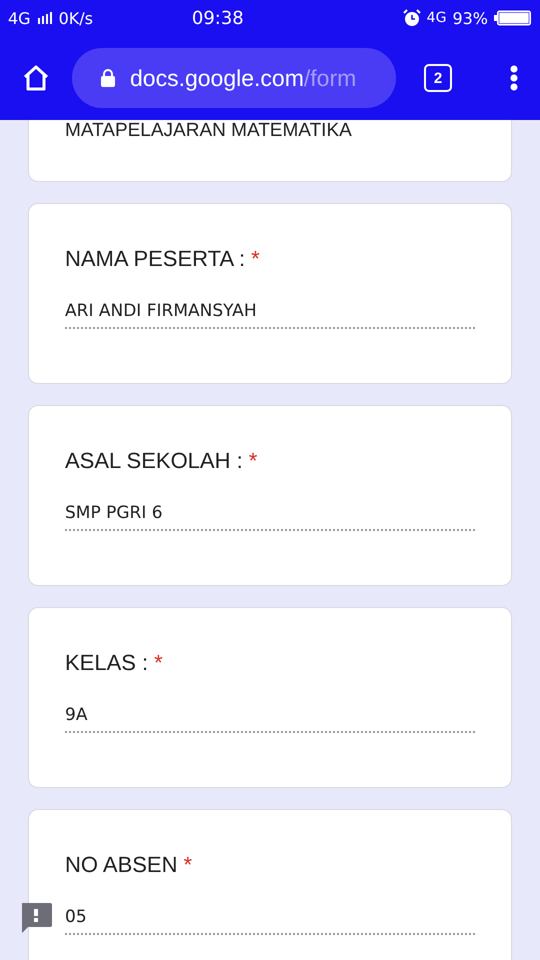  What do you see at coordinates (514, 78) in the screenshot?
I see `menu-icon` at bounding box center [514, 78].